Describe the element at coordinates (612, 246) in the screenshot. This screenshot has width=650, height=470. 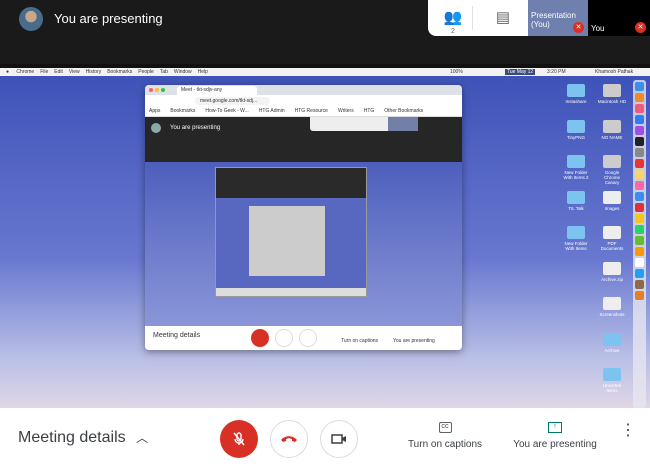
I see `desktop-icon-label: PDF Documents` at that location.